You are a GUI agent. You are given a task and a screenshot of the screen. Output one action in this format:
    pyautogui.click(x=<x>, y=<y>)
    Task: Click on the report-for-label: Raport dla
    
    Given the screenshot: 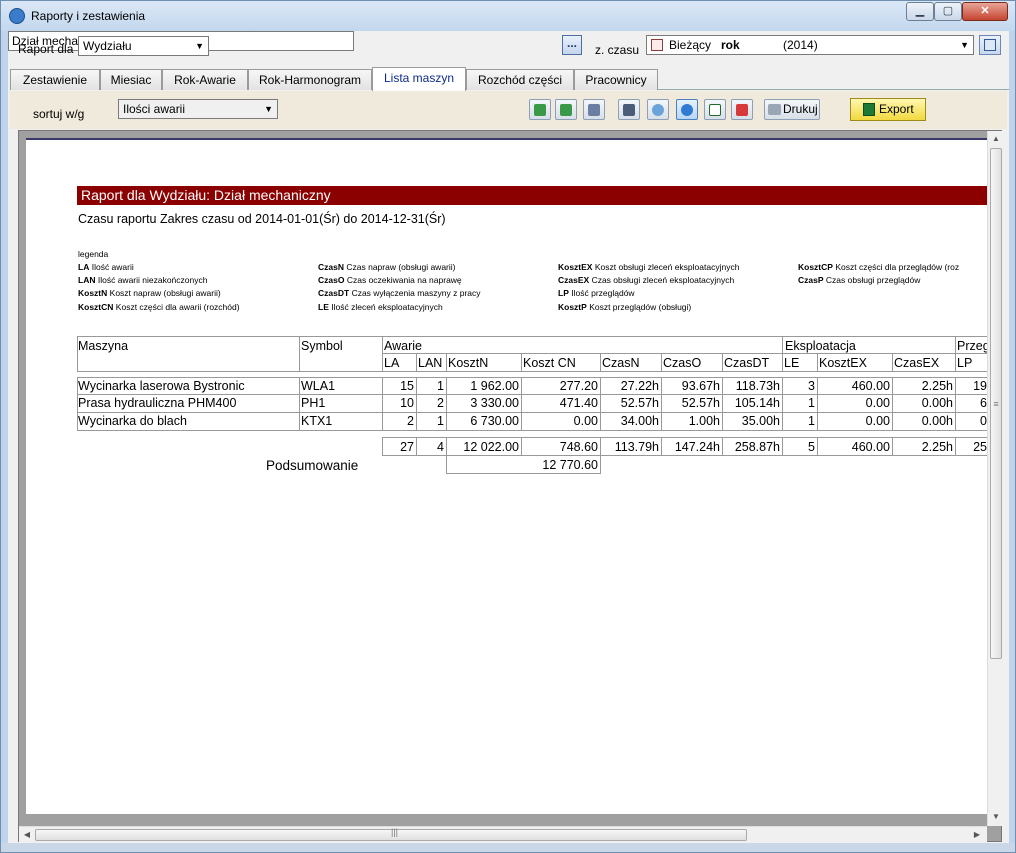 What is the action you would take?
    pyautogui.click(x=46, y=49)
    